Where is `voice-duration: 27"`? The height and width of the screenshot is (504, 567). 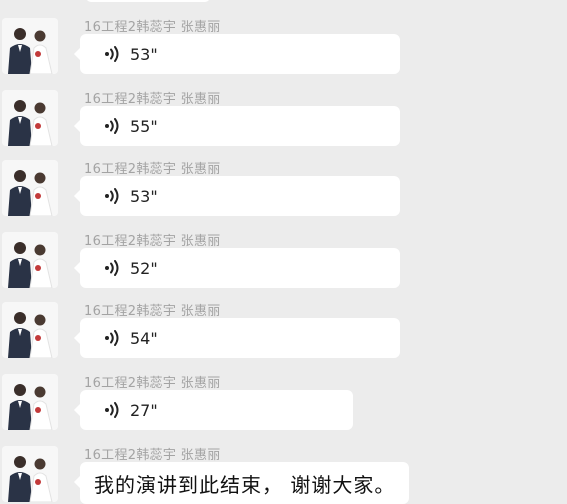
voice-duration: 27" is located at coordinates (144, 410).